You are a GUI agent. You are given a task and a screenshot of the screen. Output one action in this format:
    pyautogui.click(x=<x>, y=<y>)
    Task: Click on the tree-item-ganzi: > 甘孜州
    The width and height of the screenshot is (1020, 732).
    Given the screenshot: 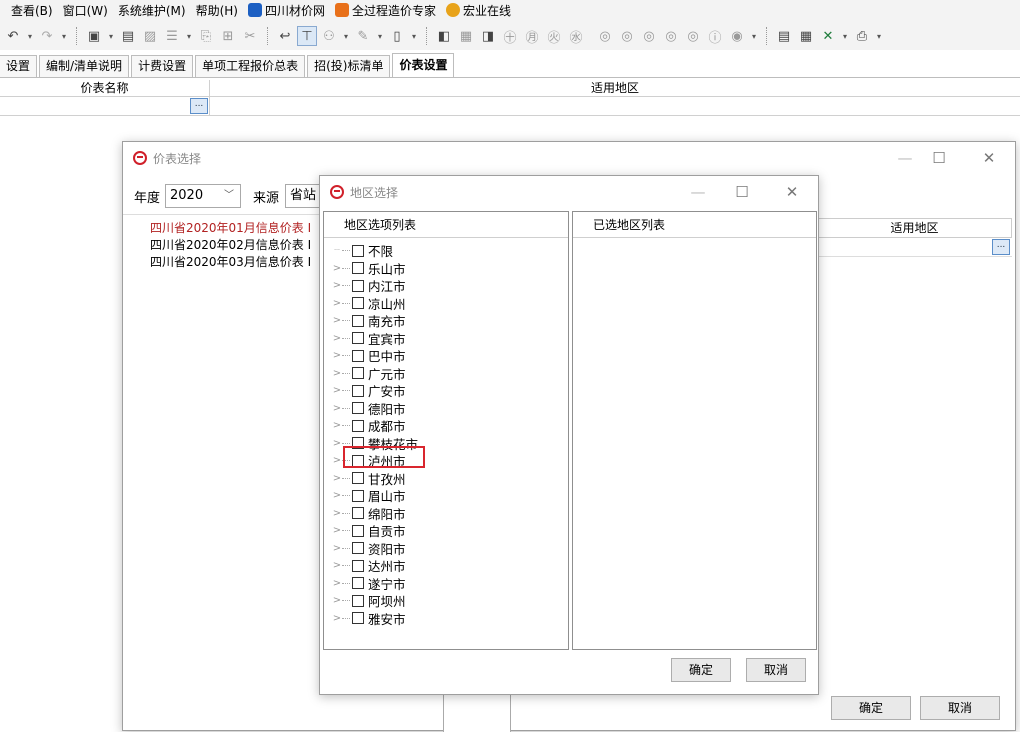 What is the action you would take?
    pyautogui.click(x=375, y=479)
    